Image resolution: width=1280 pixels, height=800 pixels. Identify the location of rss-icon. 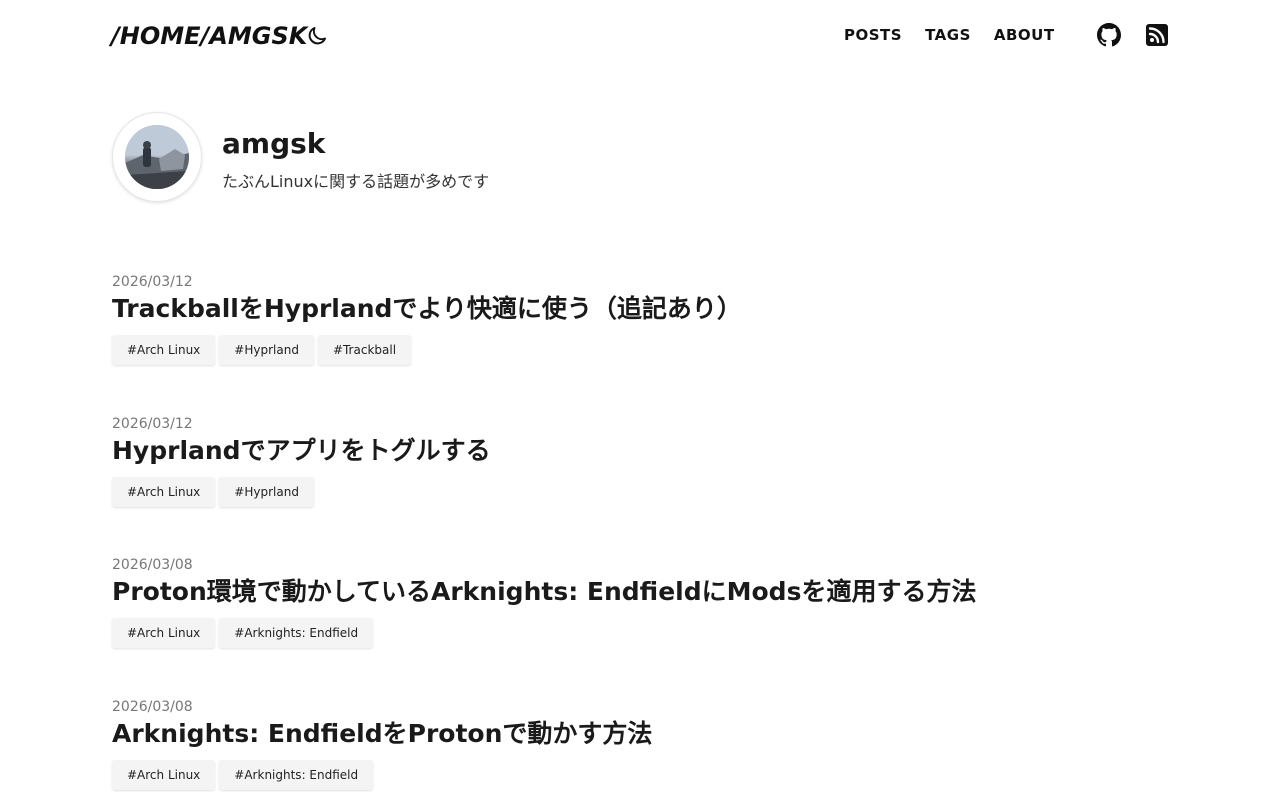
(1157, 35).